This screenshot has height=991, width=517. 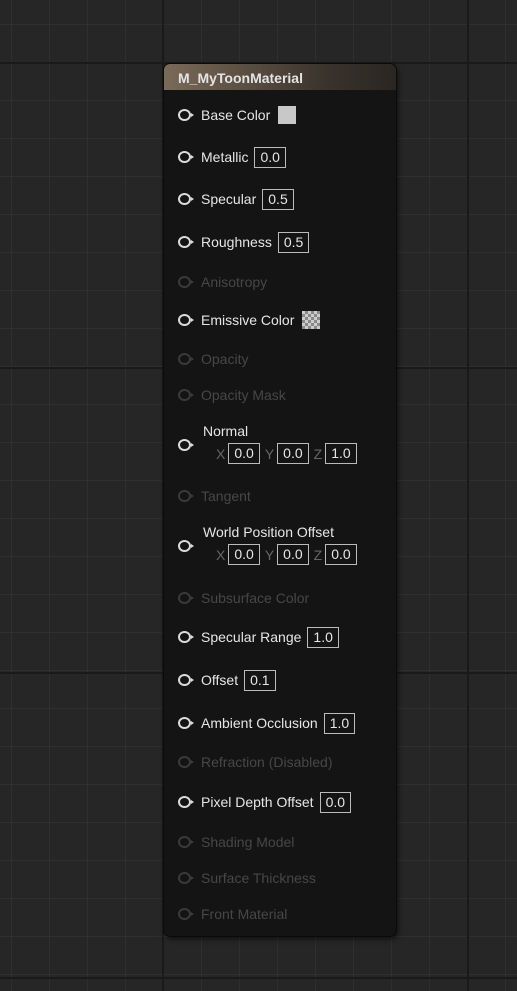 I want to click on pin-specular: Specular 0.5, so click(x=236, y=199).